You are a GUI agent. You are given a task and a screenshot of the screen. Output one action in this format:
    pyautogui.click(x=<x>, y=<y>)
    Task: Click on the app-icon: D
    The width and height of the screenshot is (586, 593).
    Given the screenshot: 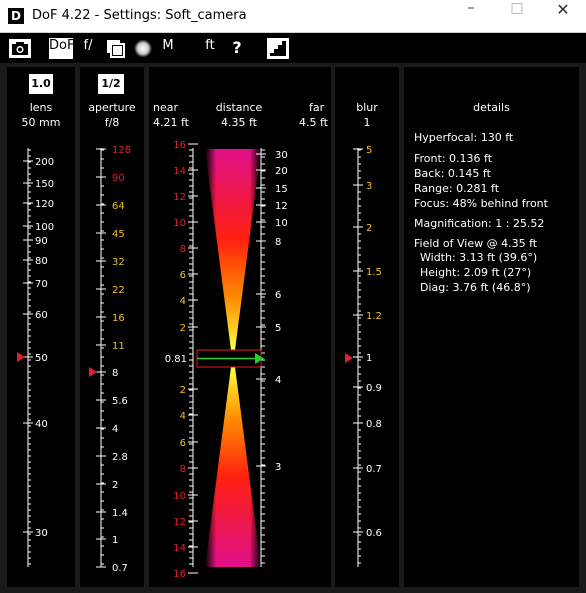 What is the action you would take?
    pyautogui.click(x=16, y=16)
    